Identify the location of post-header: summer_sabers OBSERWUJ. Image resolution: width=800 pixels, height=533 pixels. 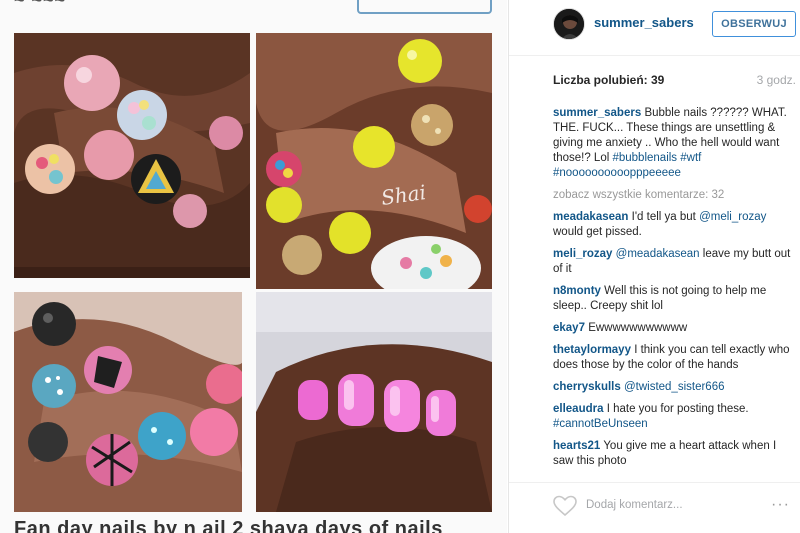
(654, 28).